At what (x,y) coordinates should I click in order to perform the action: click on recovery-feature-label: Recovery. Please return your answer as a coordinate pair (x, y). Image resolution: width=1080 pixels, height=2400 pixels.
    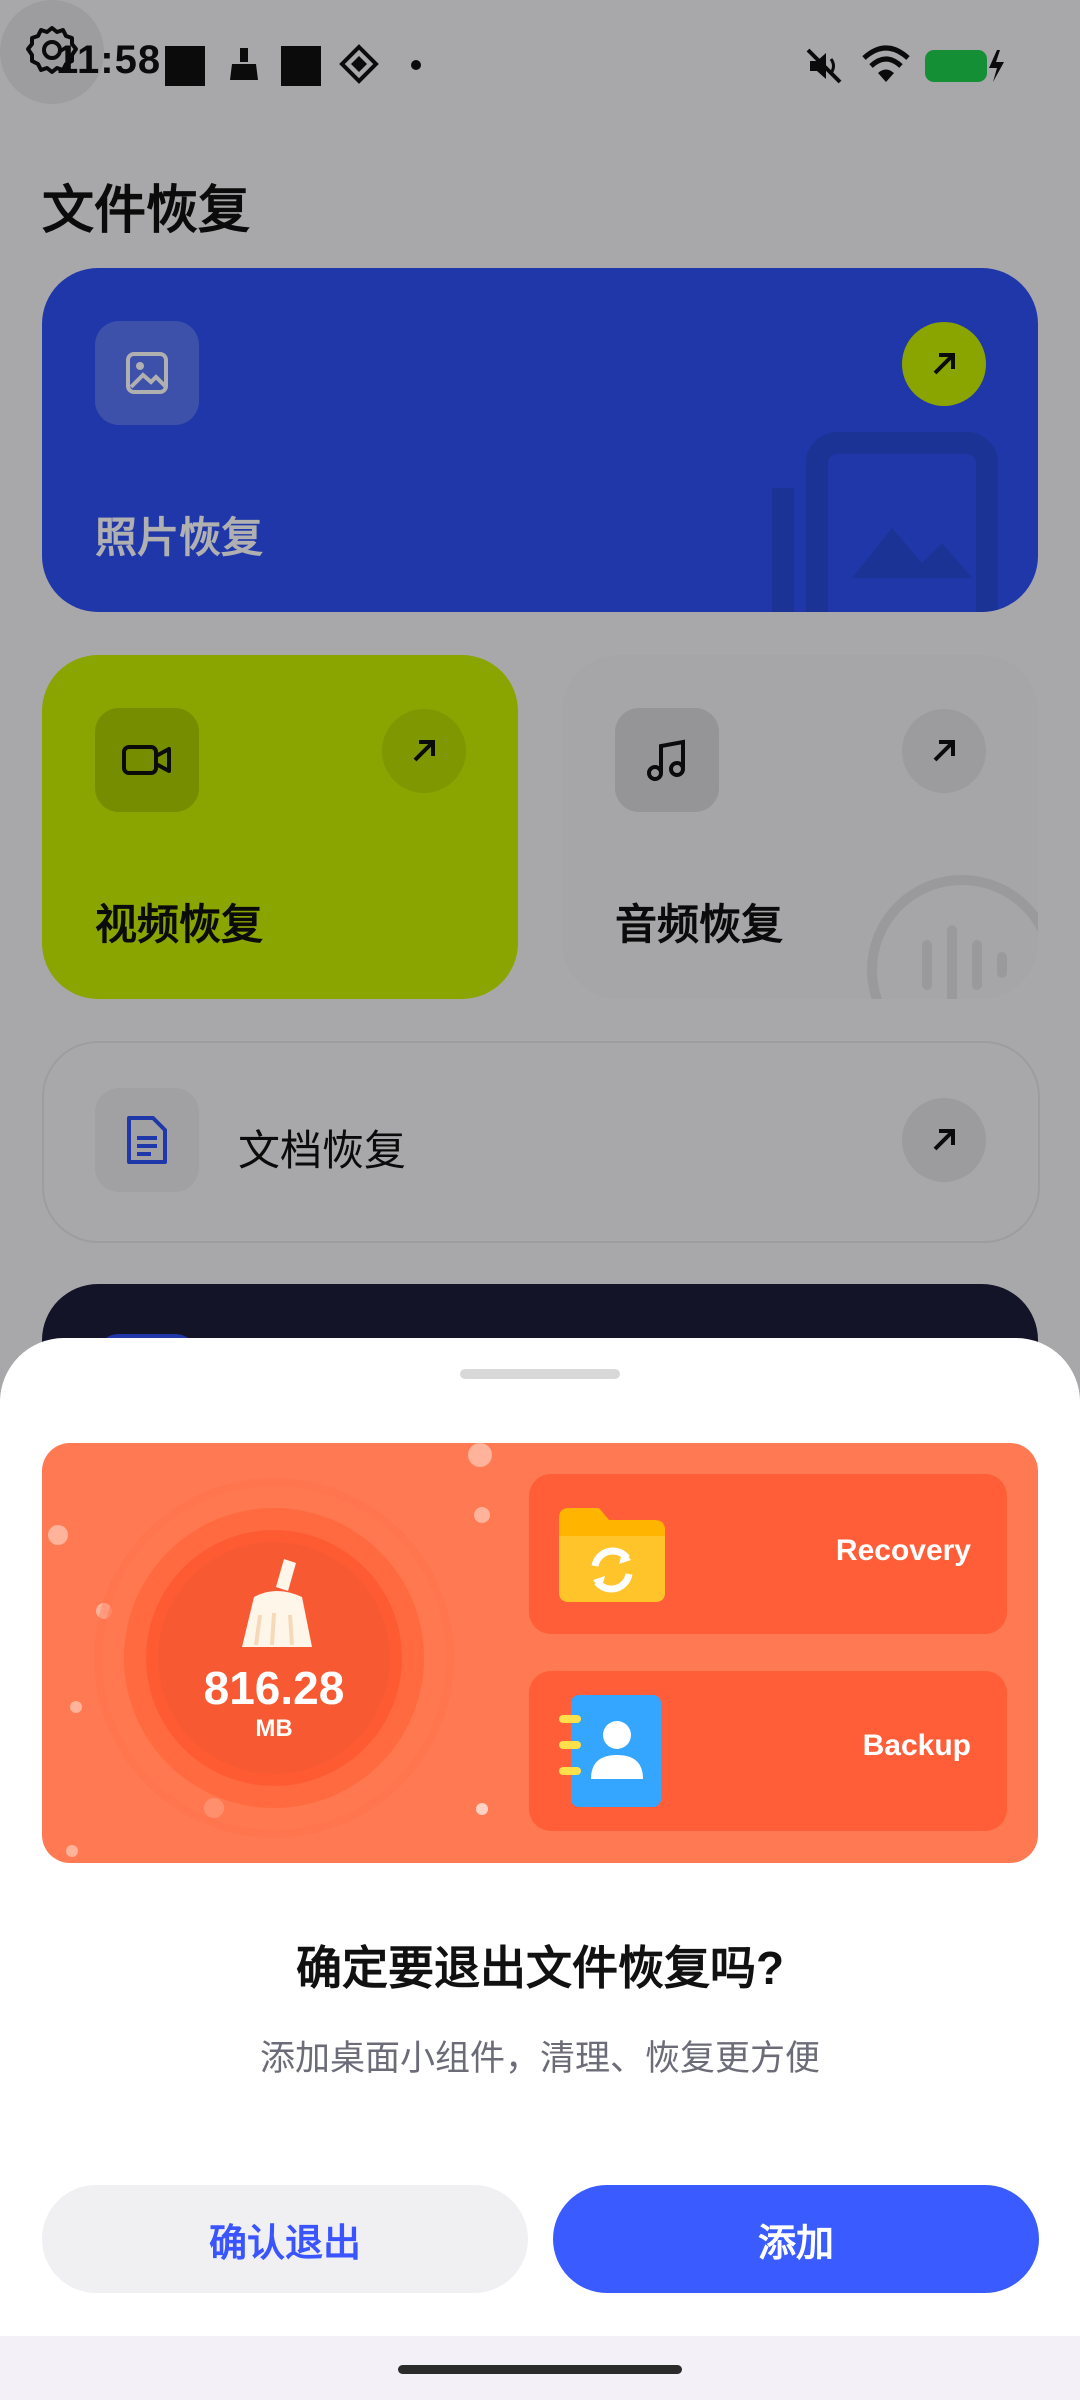
    Looking at the image, I should click on (903, 1550).